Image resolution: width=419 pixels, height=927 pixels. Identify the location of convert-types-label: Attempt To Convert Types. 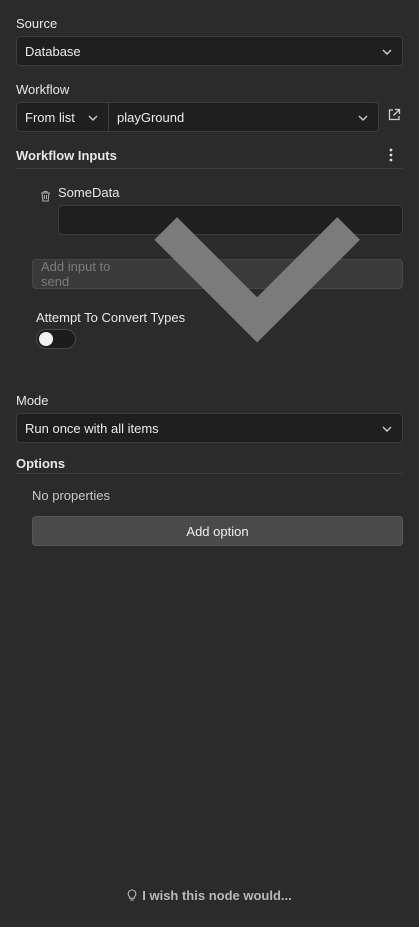
(111, 317).